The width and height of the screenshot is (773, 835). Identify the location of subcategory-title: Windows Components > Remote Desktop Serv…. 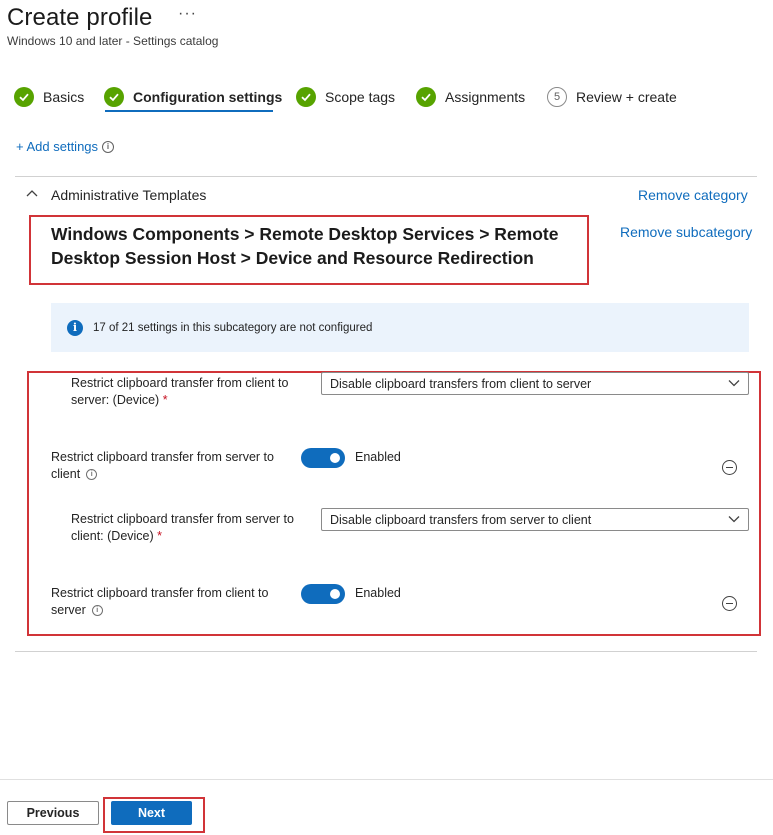
(305, 246).